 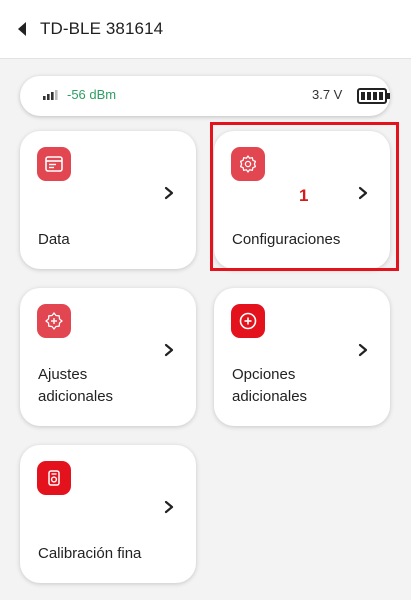 I want to click on gear-icon, so click(x=248, y=164).